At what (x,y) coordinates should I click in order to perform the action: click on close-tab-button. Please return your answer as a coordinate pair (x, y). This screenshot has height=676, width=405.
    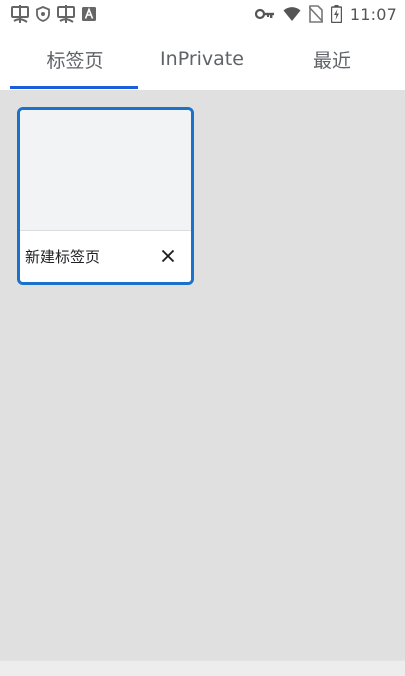
    Looking at the image, I should click on (168, 256).